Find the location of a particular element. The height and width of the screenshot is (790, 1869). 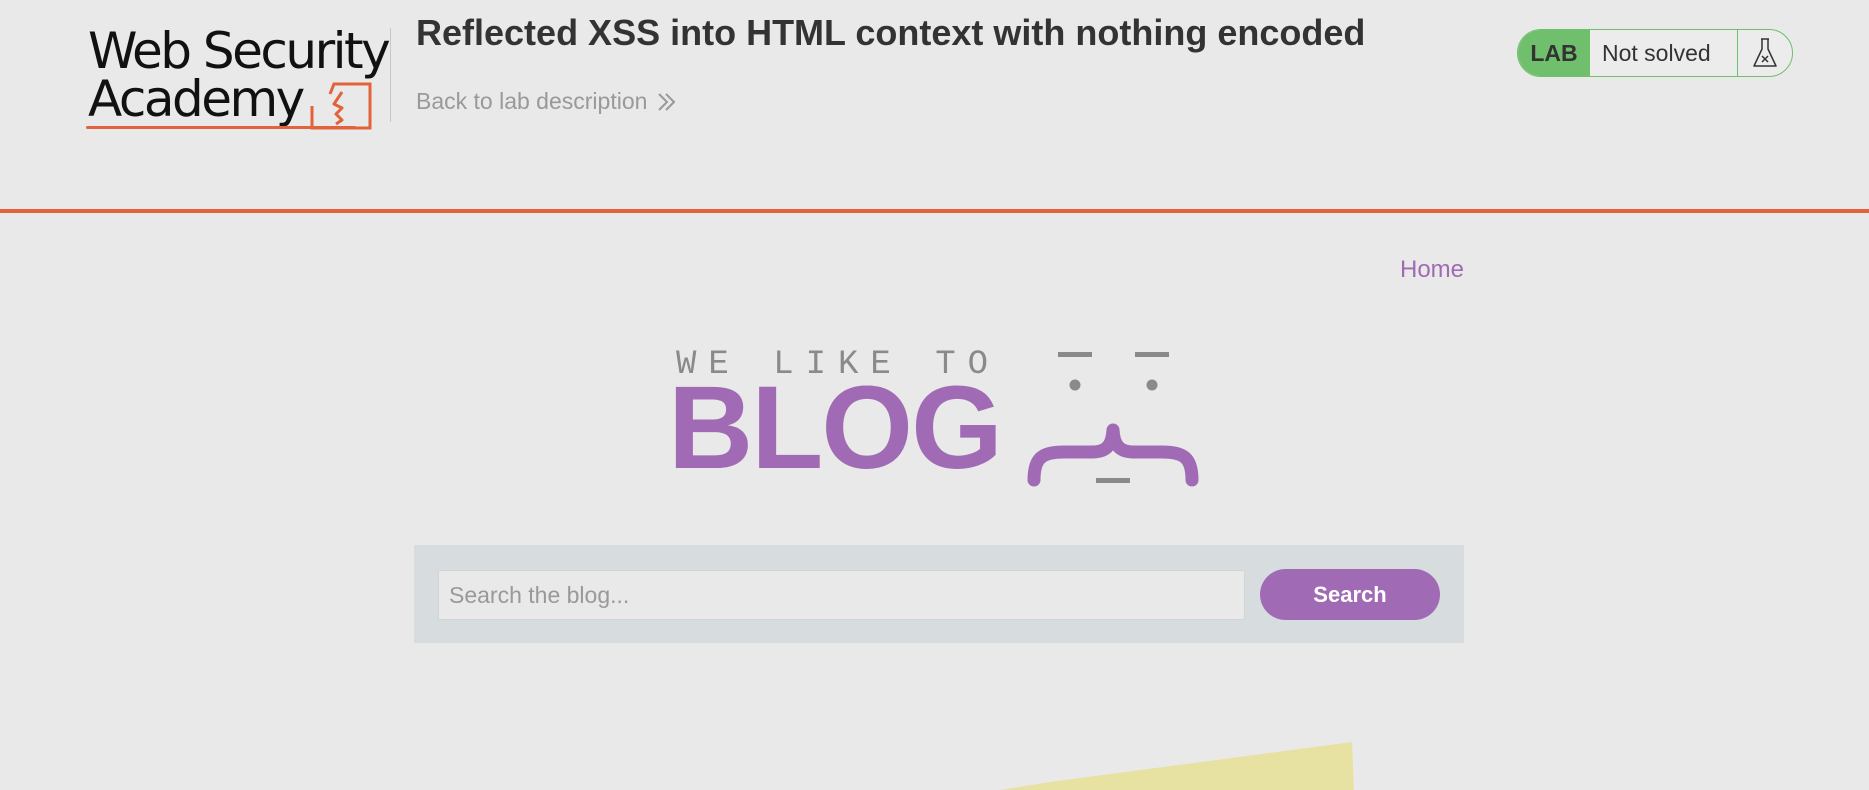

search-button: Search is located at coordinates (1350, 594).